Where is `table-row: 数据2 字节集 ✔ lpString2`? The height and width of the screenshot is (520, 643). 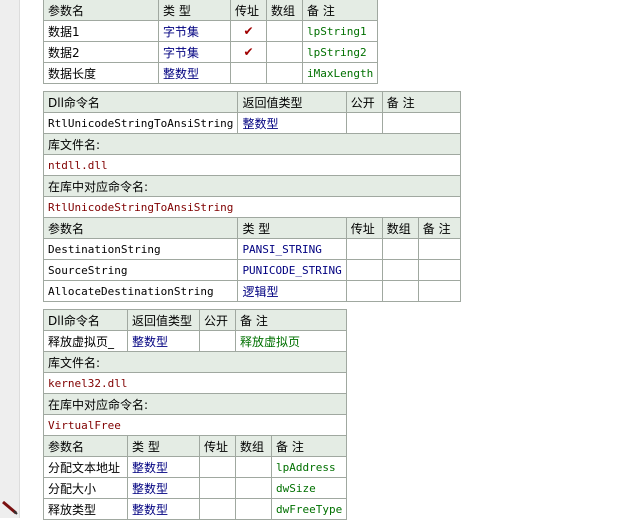
table-row: 数据2 字节集 ✔ lpString2 is located at coordinates (211, 52).